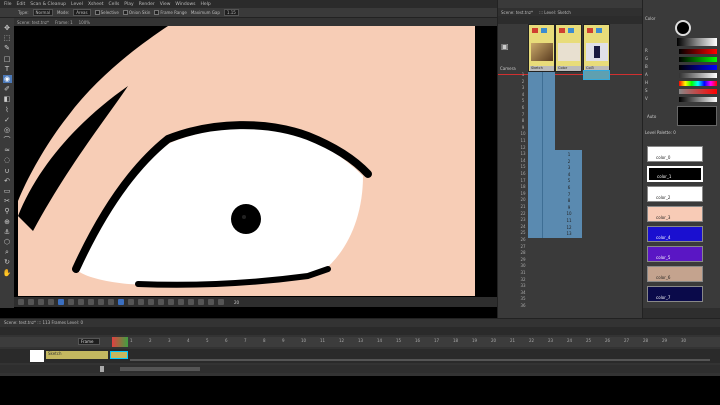  Describe the element at coordinates (7, 262) in the screenshot. I see `rotate-tool-icon: ↻` at that location.